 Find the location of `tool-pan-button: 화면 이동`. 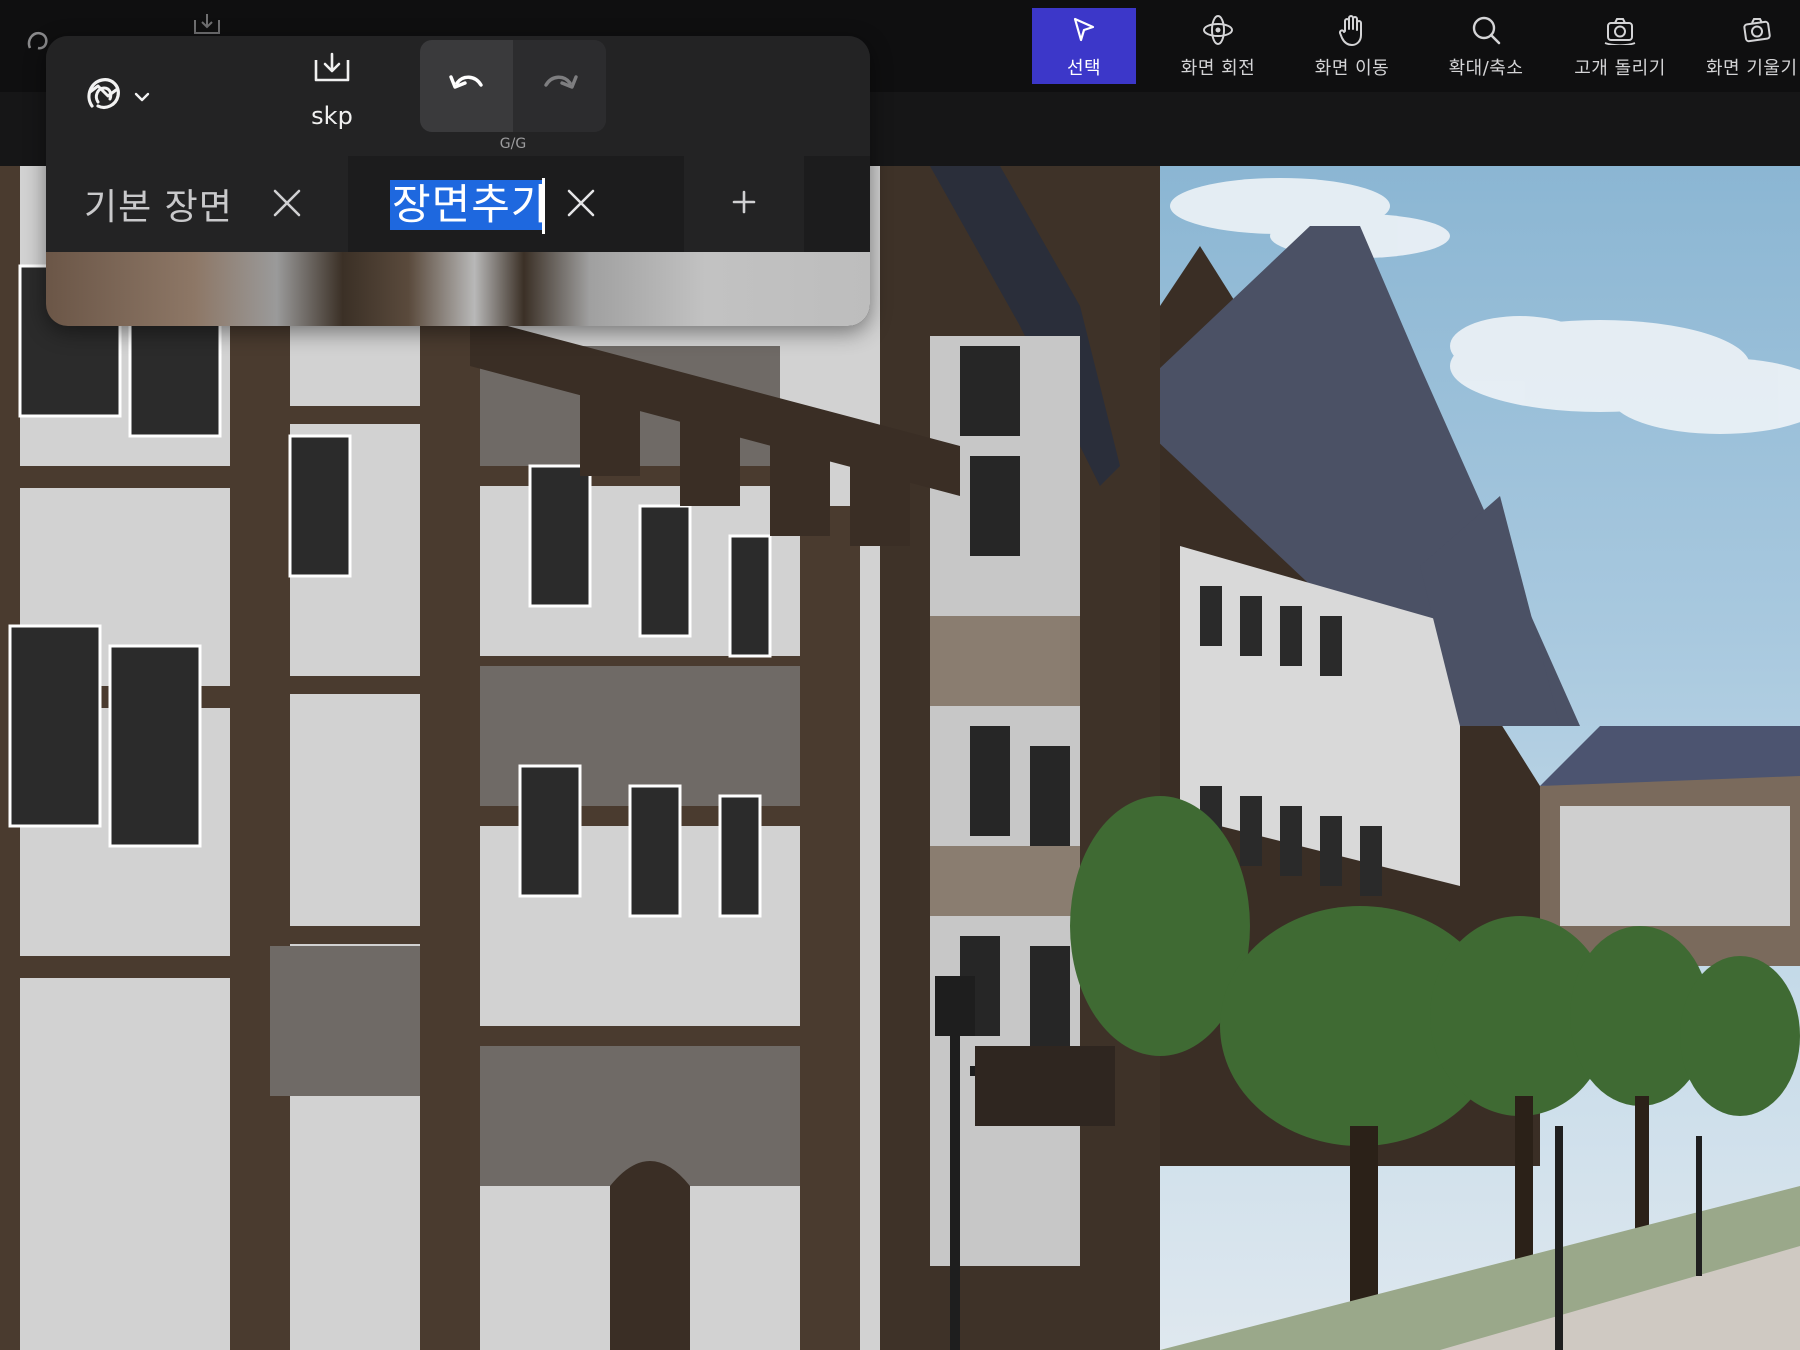

tool-pan-button: 화면 이동 is located at coordinates (1352, 46).